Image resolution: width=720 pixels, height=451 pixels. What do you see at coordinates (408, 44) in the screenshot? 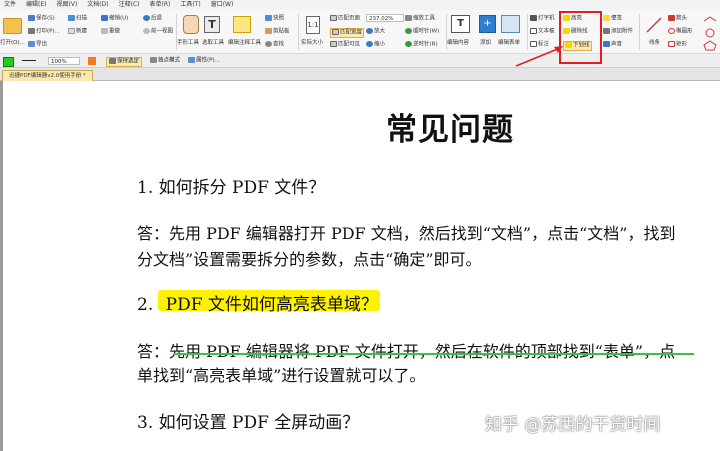
I see `rotate-ccw-icon` at bounding box center [408, 44].